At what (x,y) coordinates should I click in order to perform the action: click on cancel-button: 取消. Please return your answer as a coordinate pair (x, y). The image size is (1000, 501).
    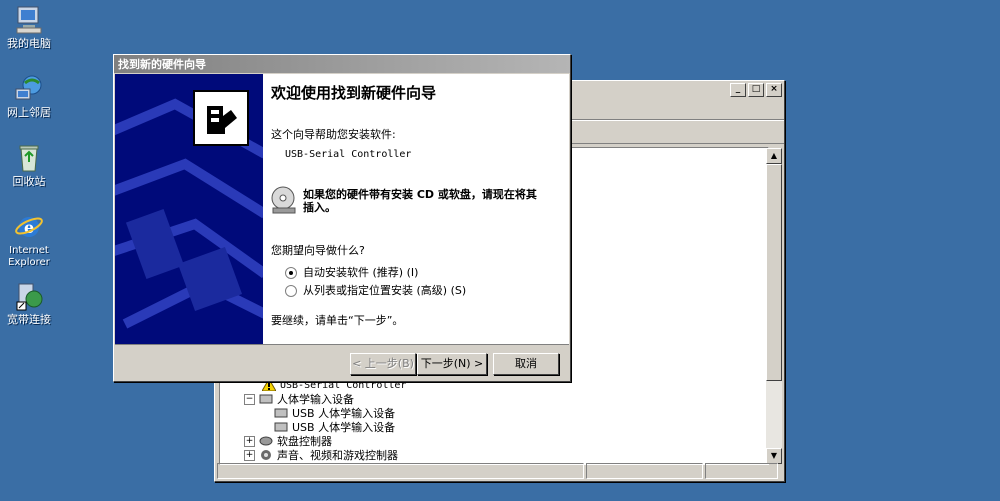
    Looking at the image, I should click on (526, 364).